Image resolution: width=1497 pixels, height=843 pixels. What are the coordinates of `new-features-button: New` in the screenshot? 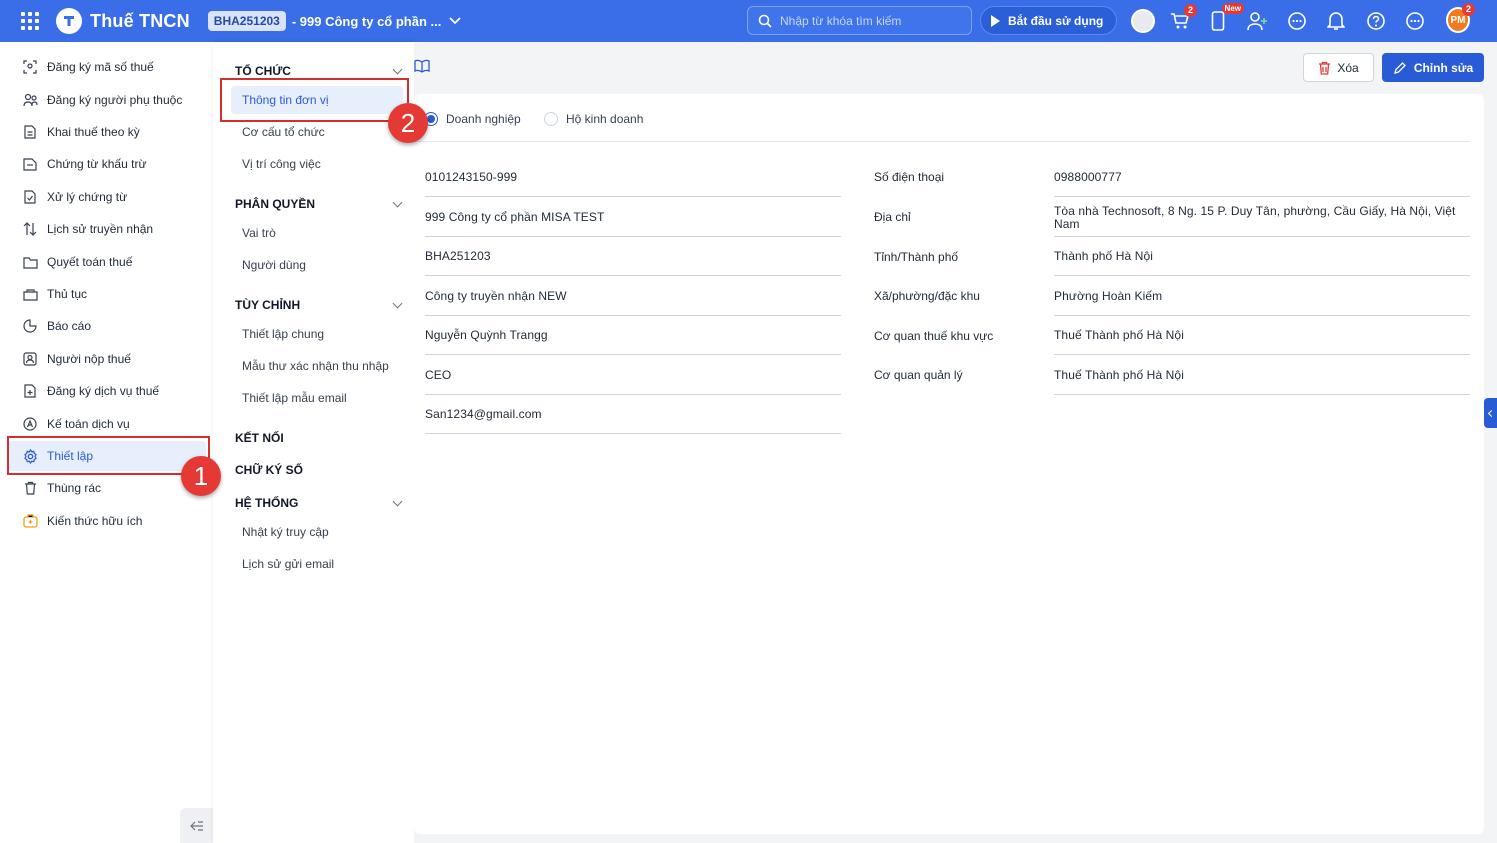 It's located at (1225, 18).